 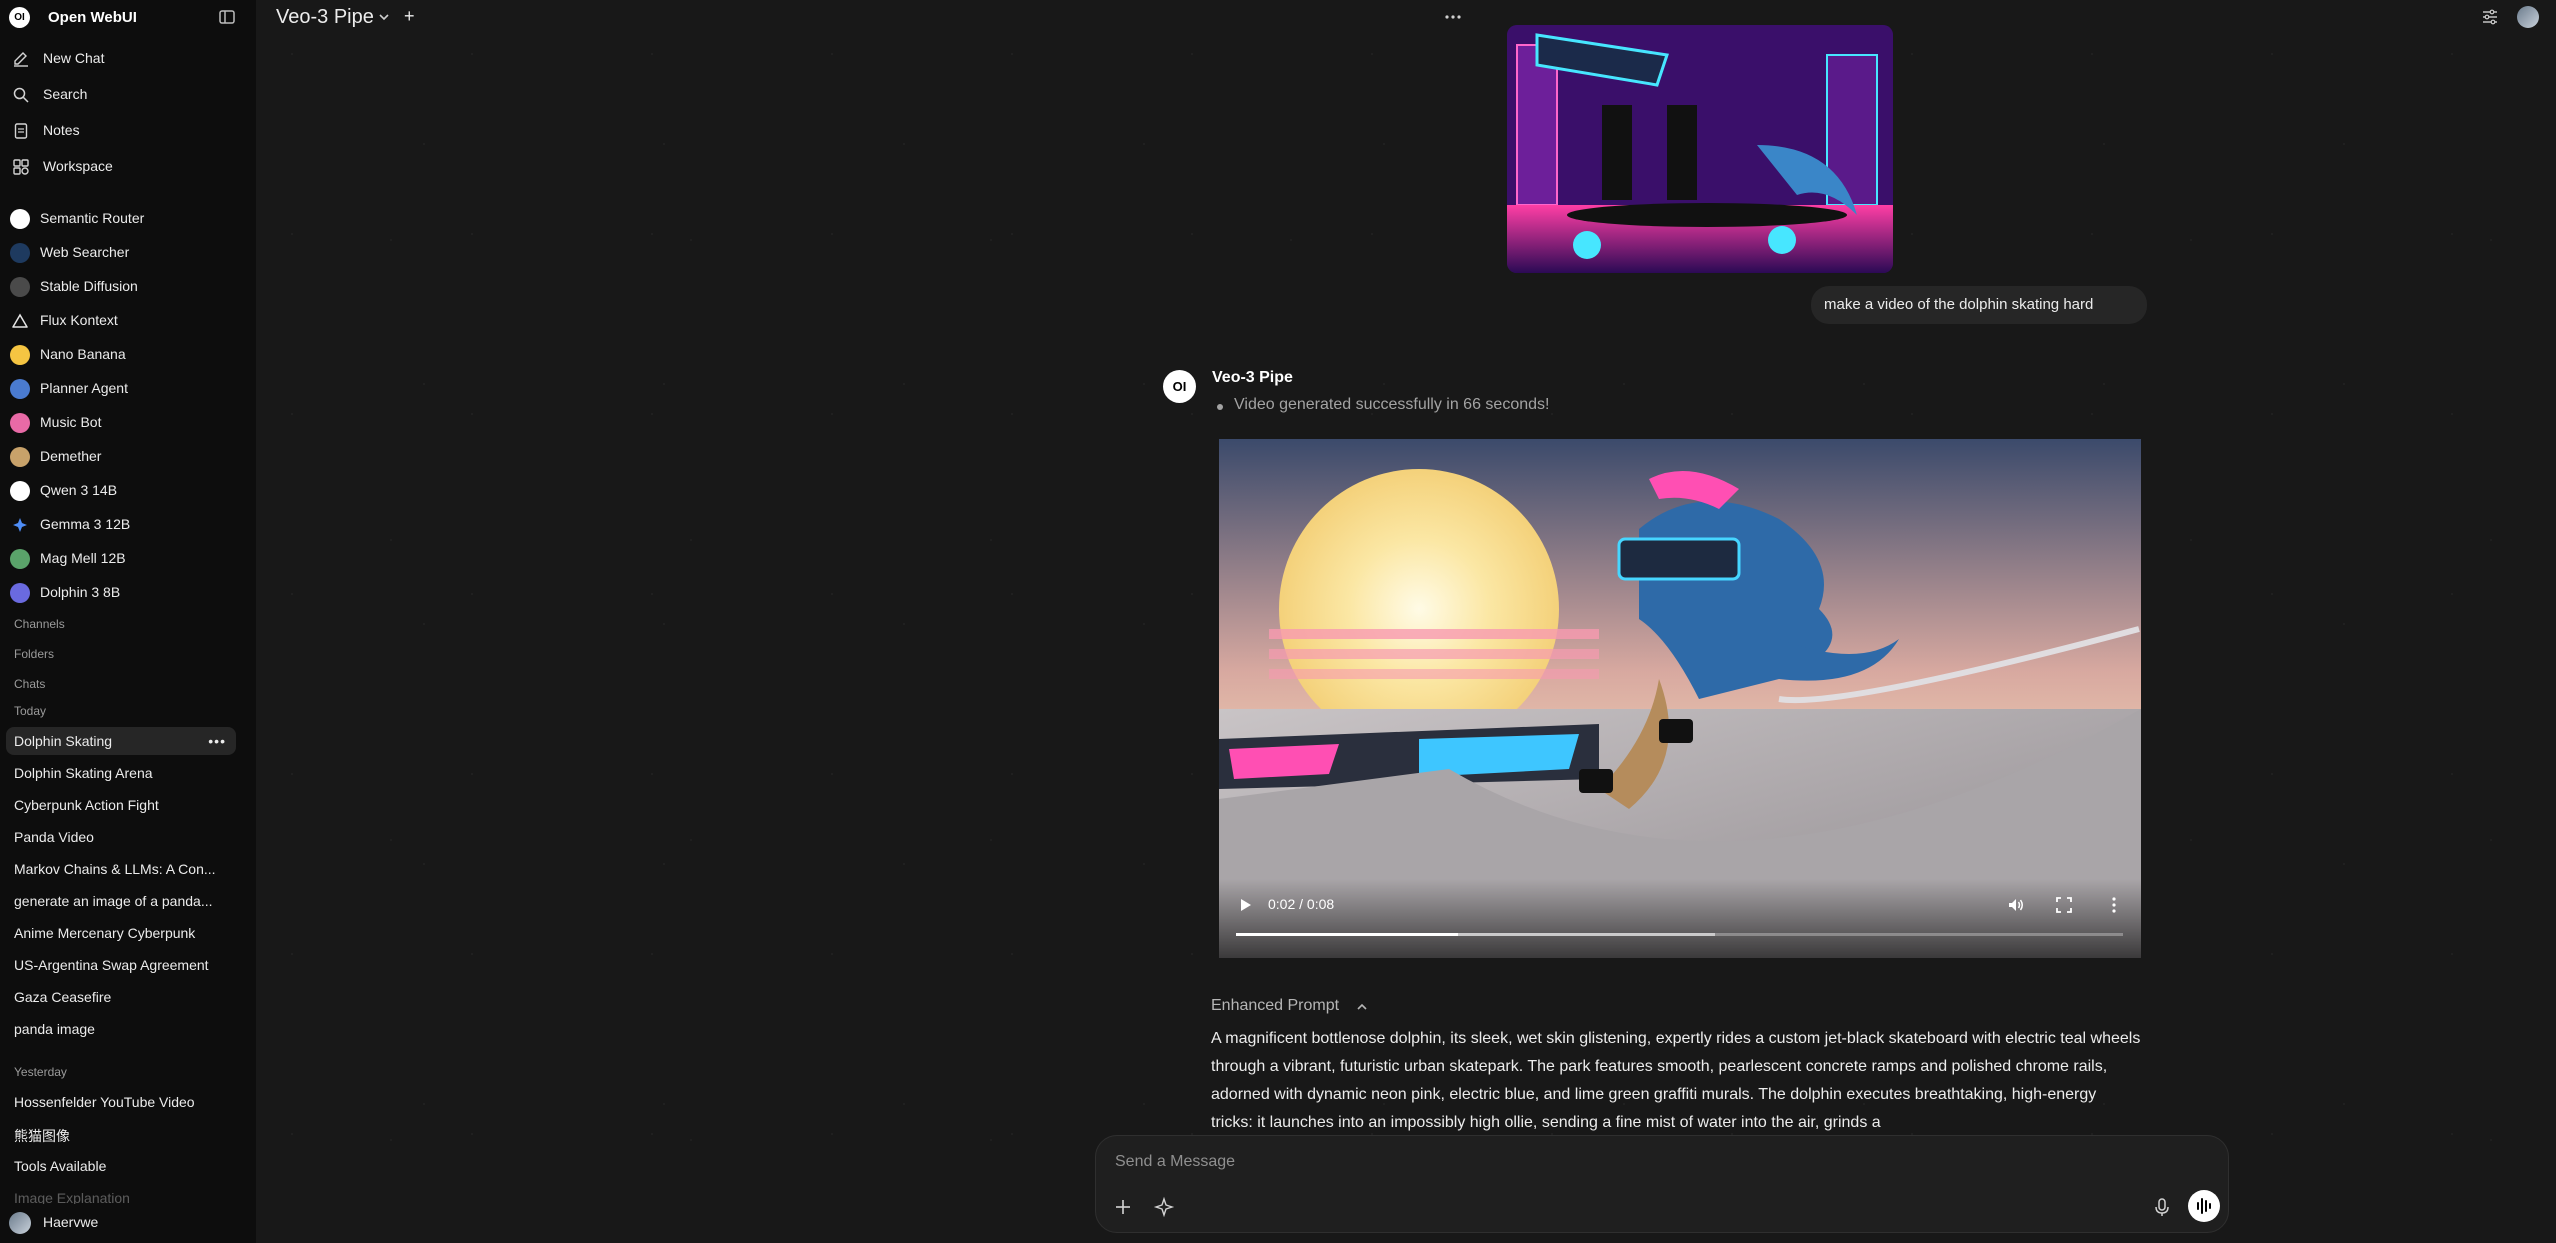 I want to click on model-label: Flux Kontext, so click(x=79, y=320).